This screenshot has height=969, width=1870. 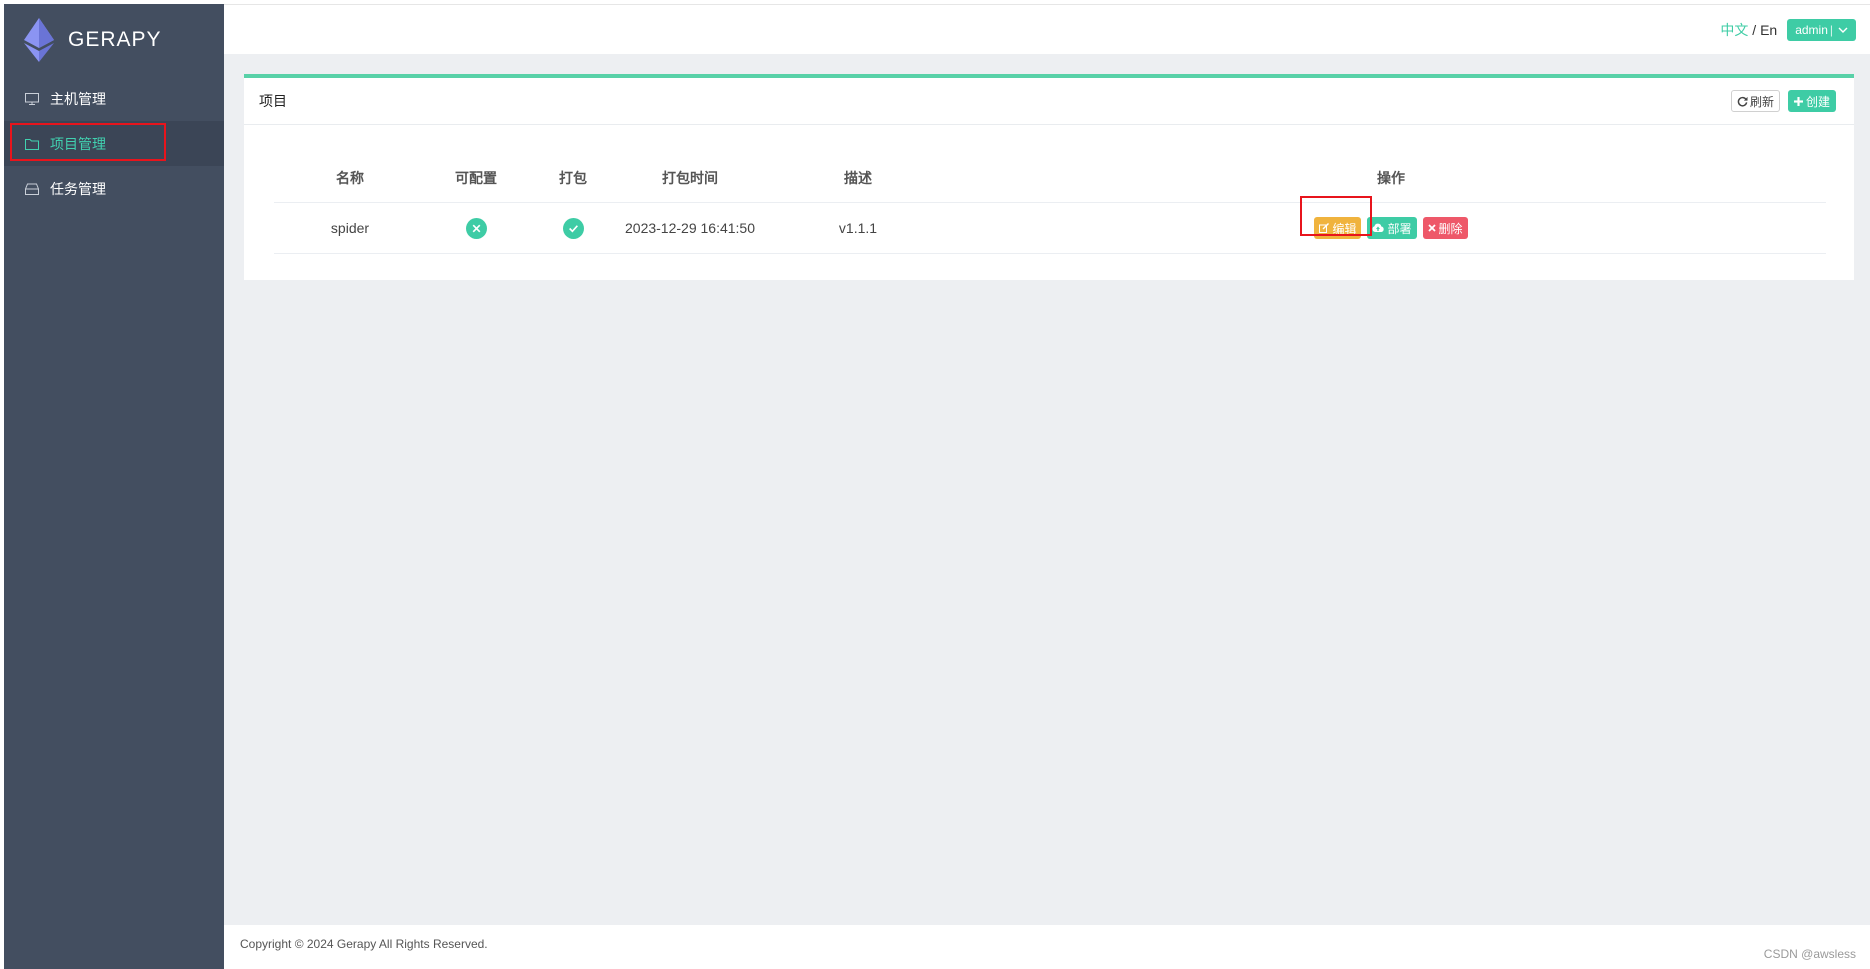 I want to click on sidebar: GERAPY 主机管理 项目管理 任务管理, so click(x=114, y=486).